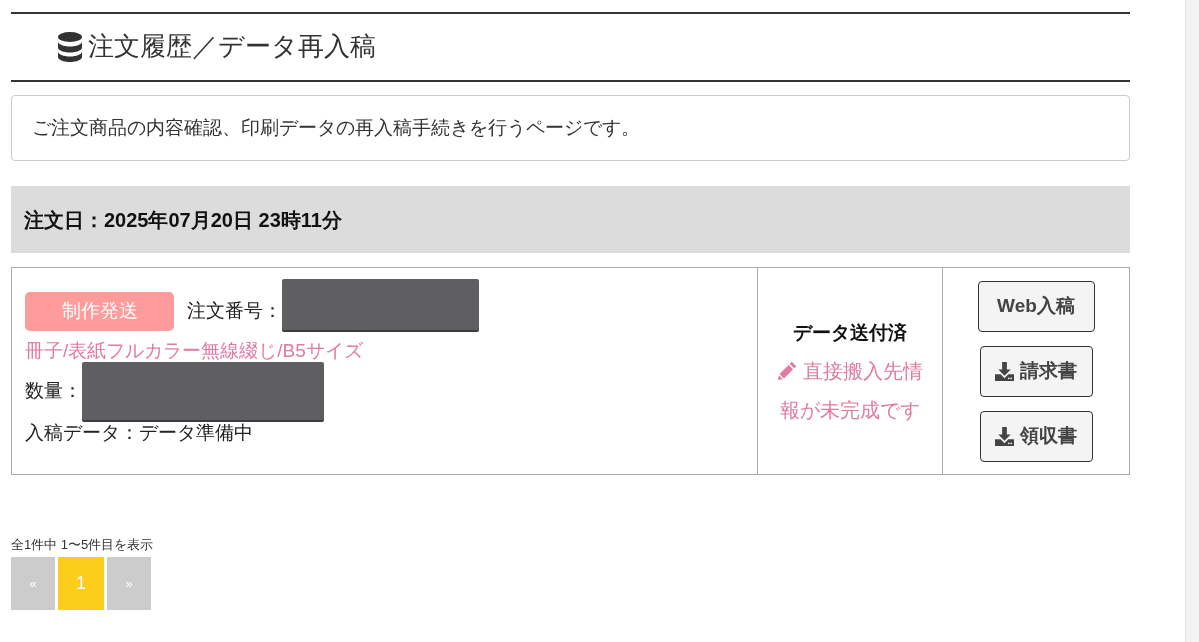  I want to click on description-text: ご注文商品の内容確認、印刷データの再入稿手続きを行うページです。, so click(336, 127).